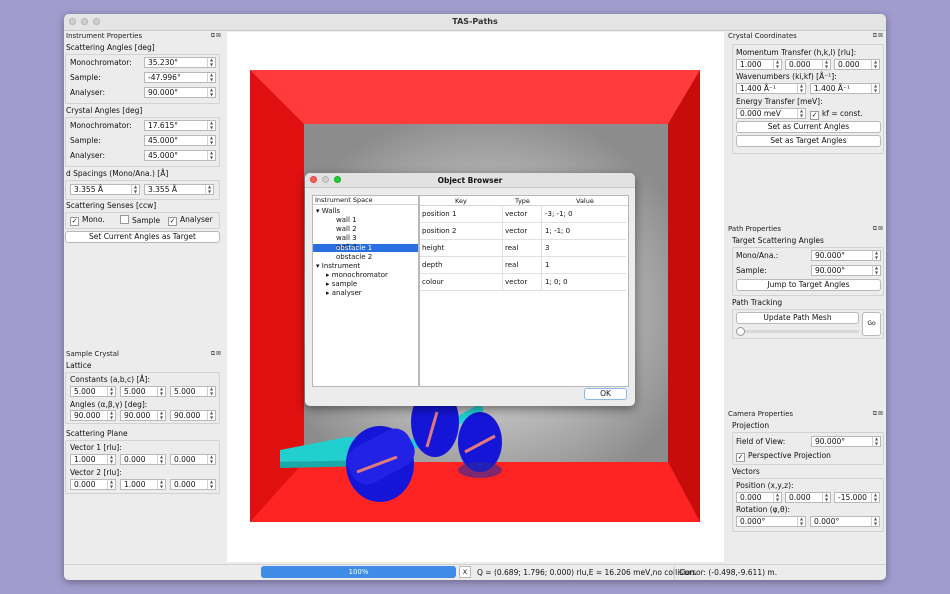 The height and width of the screenshot is (594, 950). I want to click on fov-spinbox: 90.000° ▲ ▼, so click(846, 441).